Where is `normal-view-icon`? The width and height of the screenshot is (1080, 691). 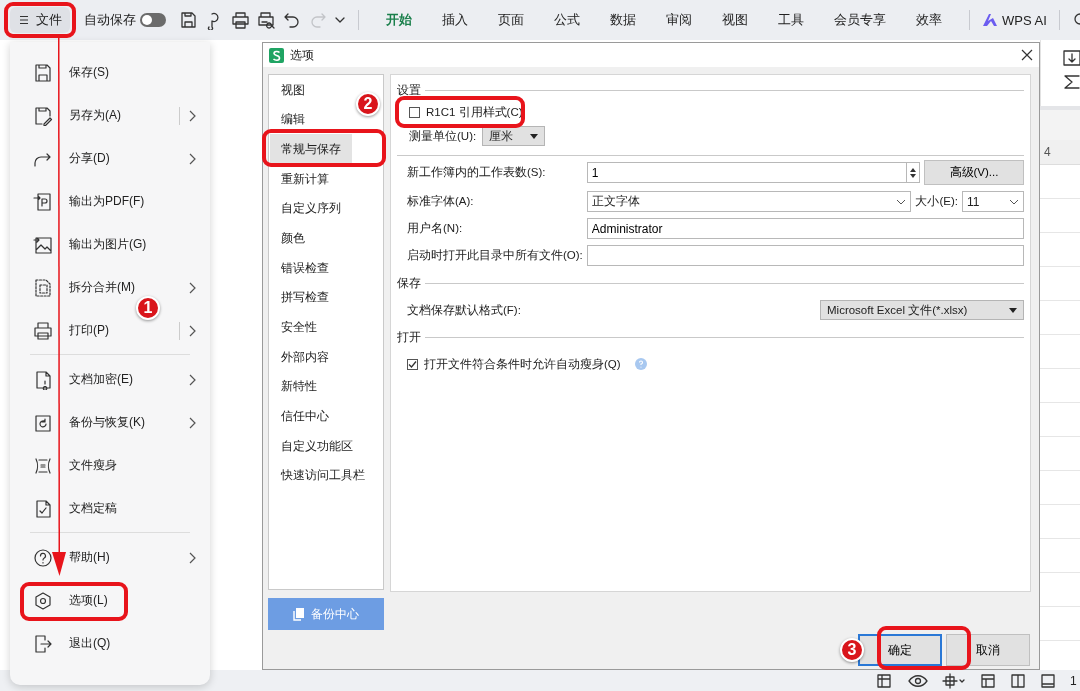 normal-view-icon is located at coordinates (988, 680).